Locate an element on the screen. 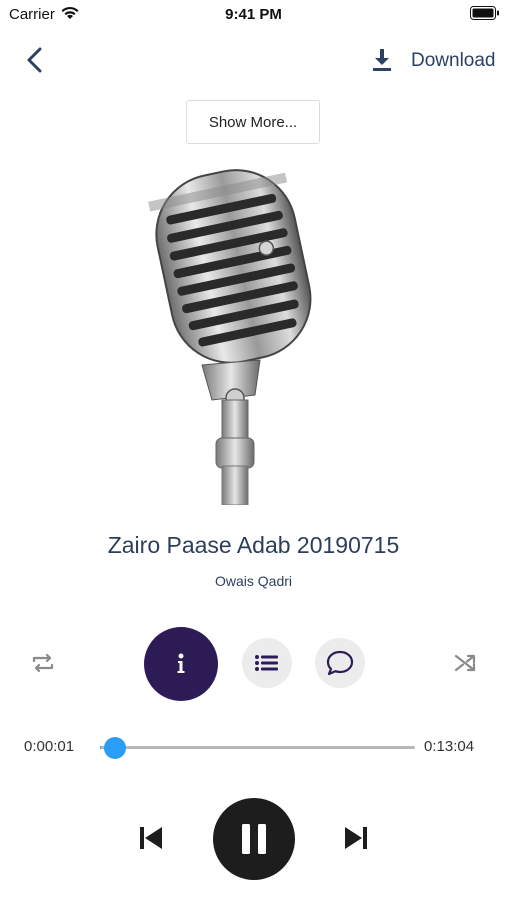 Image resolution: width=507 pixels, height=900 pixels. shuffle-icon is located at coordinates (465, 663).